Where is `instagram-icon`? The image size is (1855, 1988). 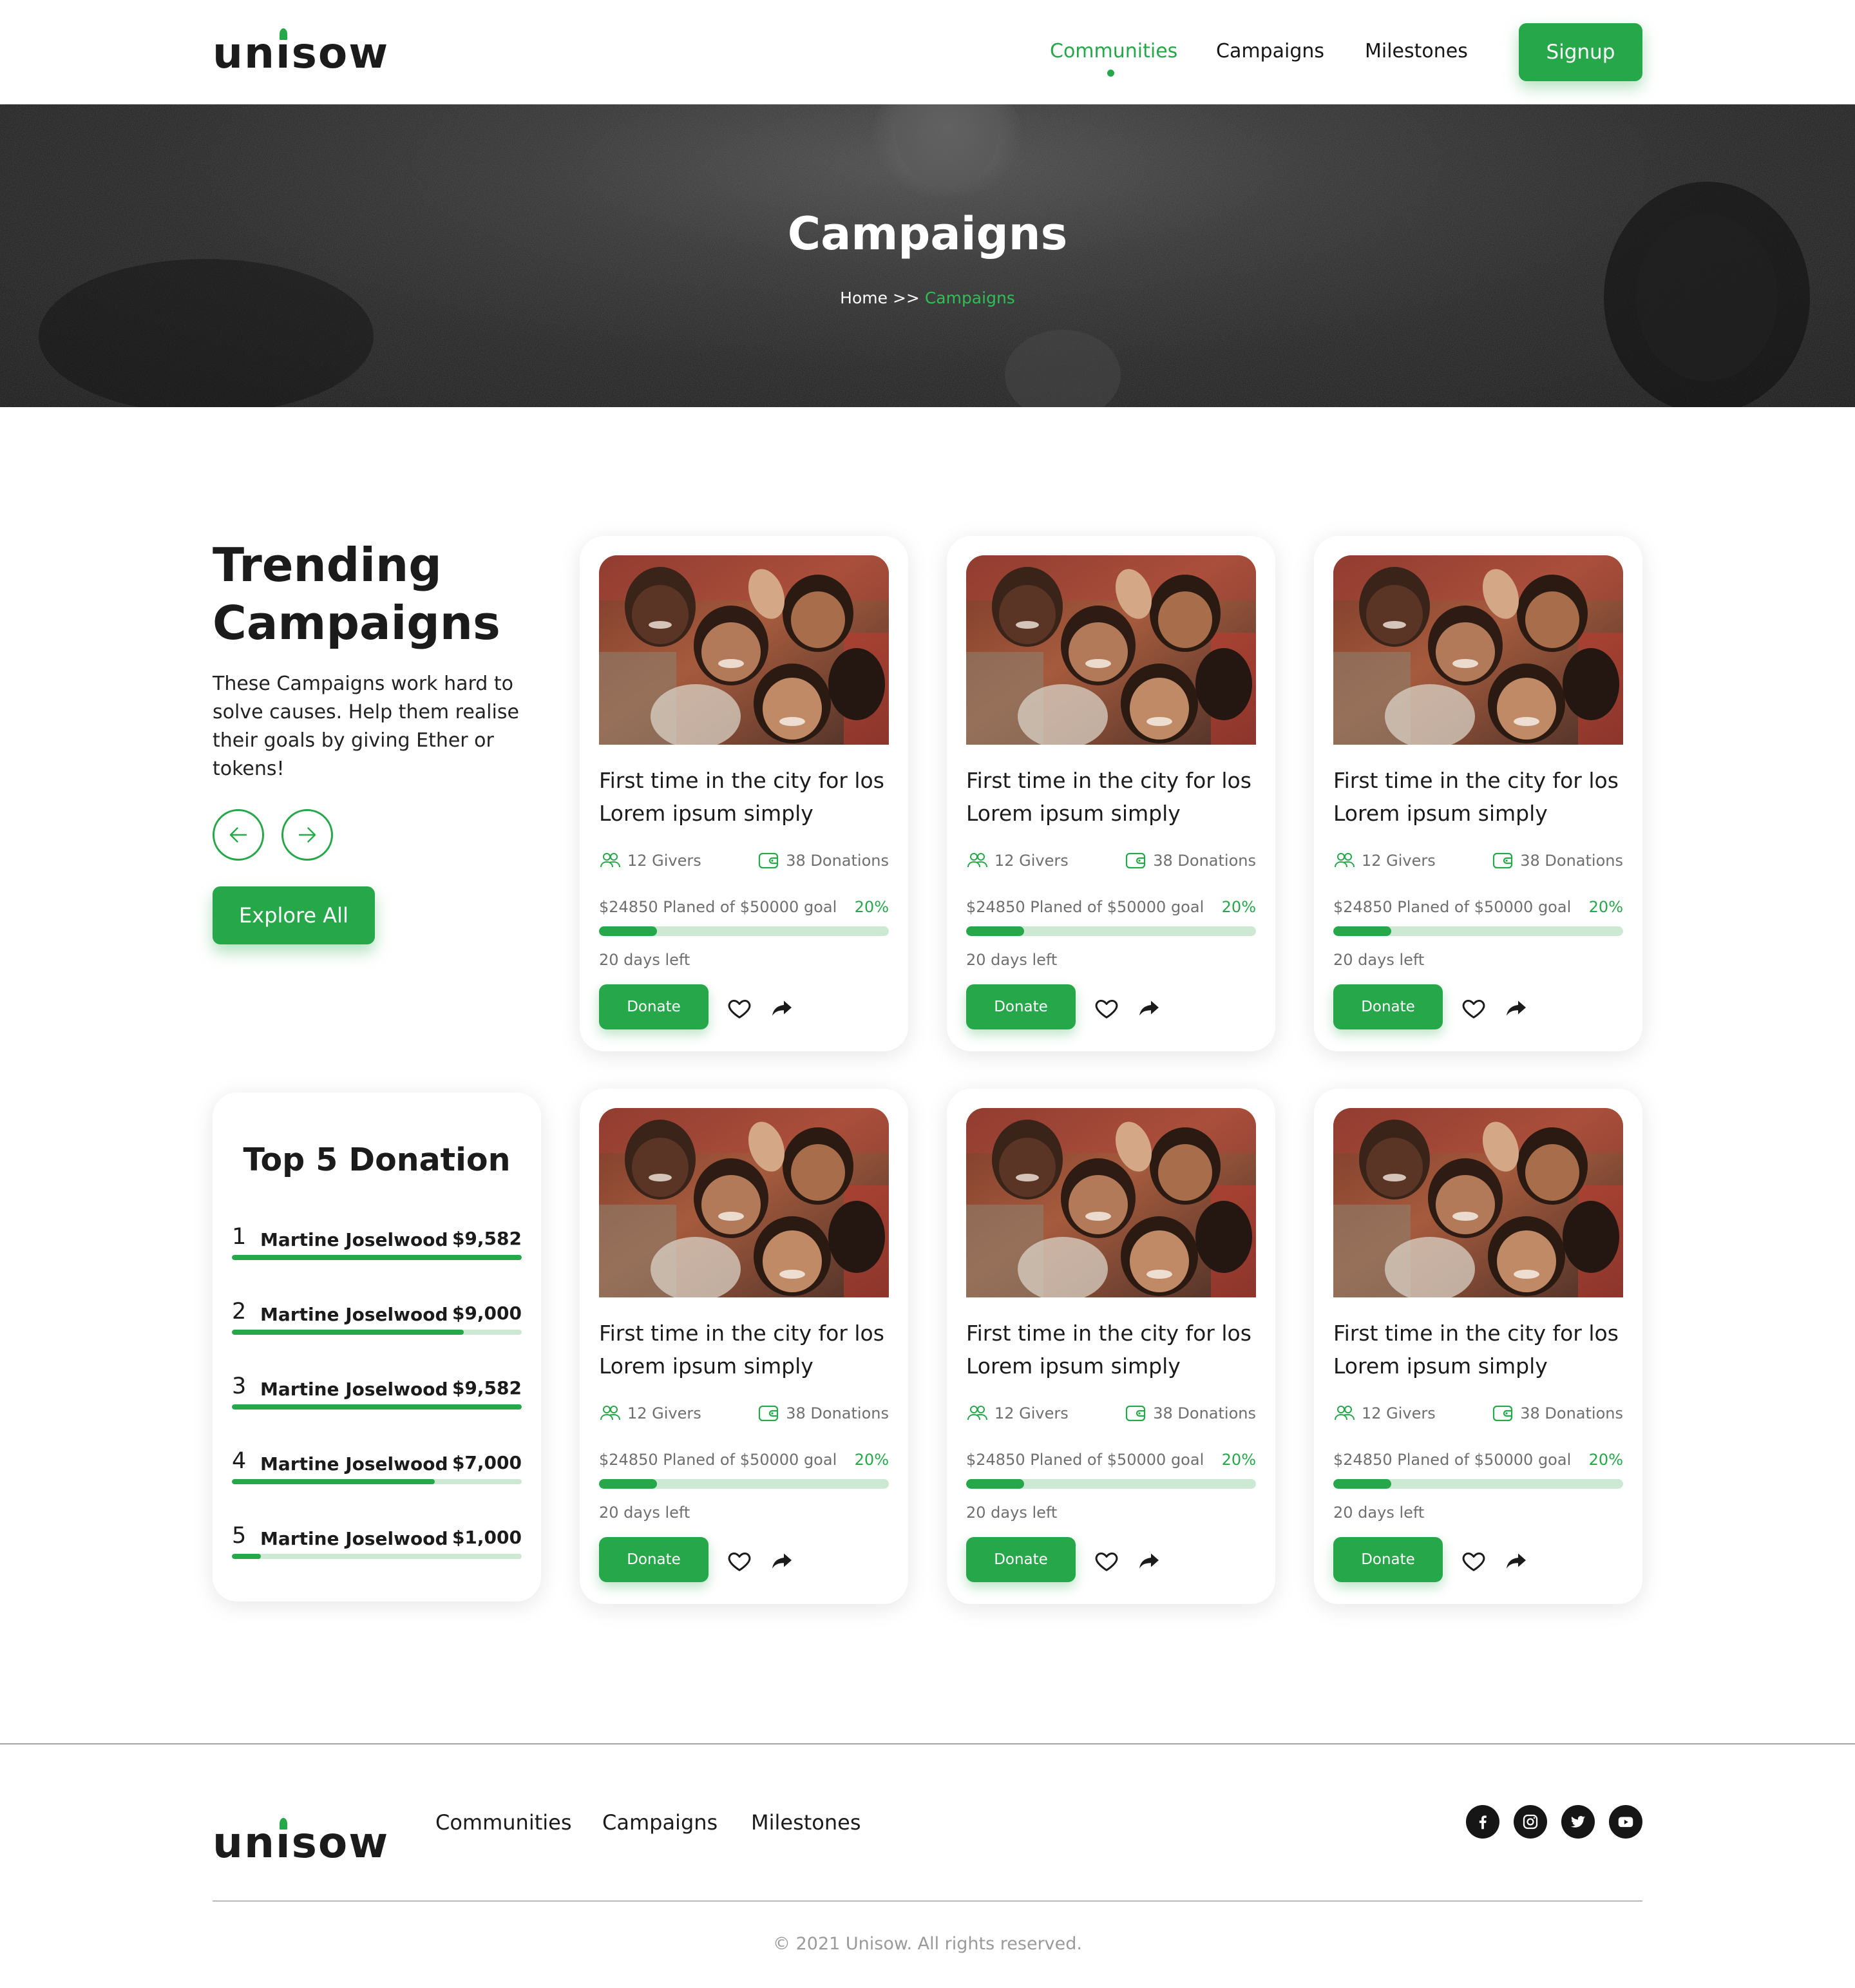
instagram-icon is located at coordinates (1530, 1822).